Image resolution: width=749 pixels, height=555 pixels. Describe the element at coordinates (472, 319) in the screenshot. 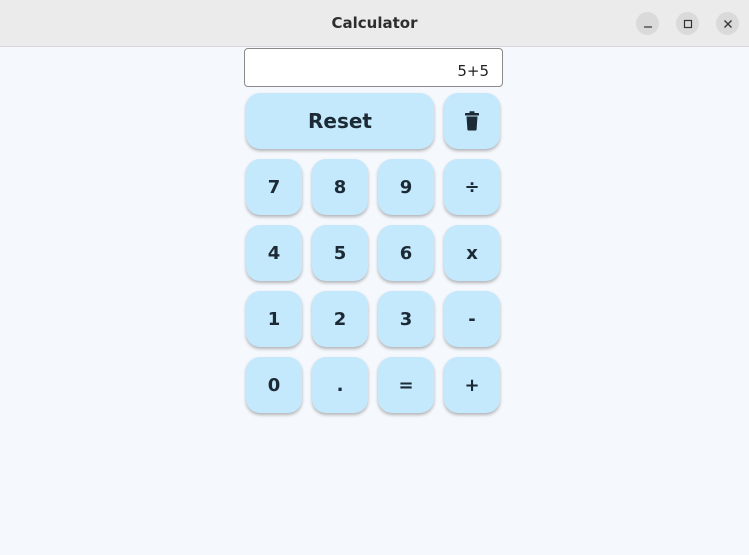

I see `minus-button: -` at that location.